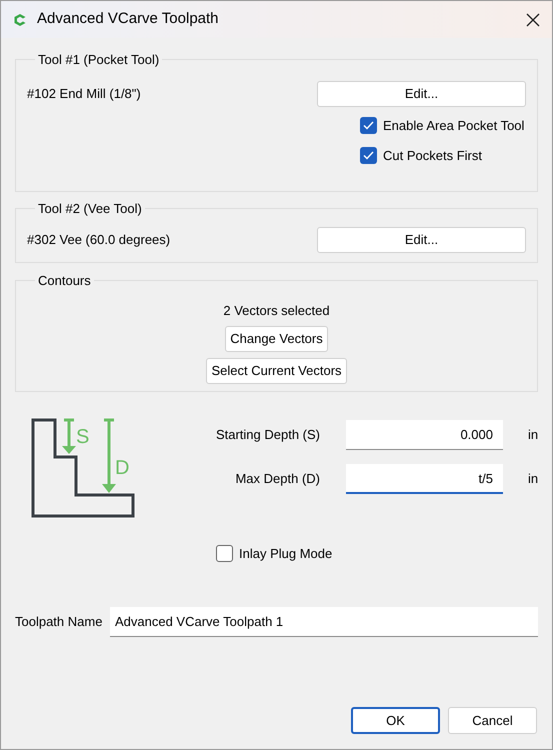  Describe the element at coordinates (64, 281) in the screenshot. I see `group-title: Contours` at that location.